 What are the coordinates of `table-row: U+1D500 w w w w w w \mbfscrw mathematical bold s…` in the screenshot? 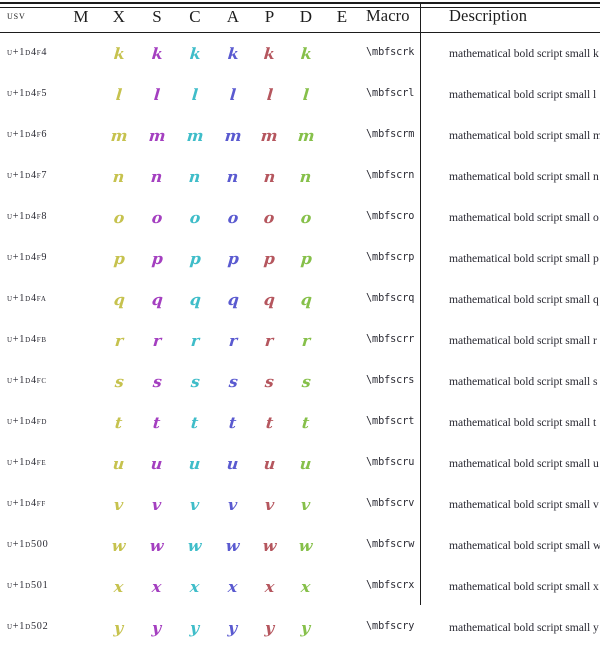 It's located at (300, 545).